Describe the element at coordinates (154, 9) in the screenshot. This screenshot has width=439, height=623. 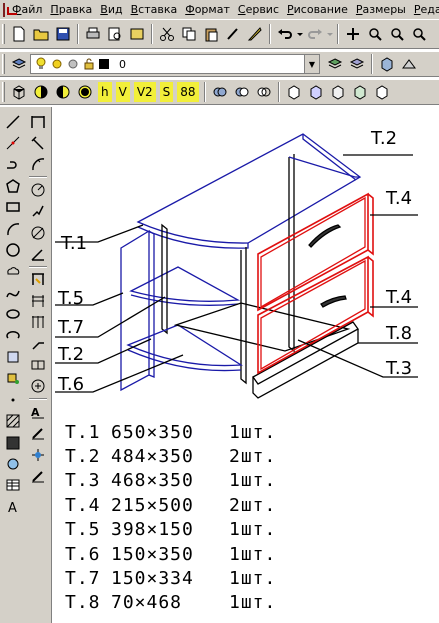
I see `menu-insert: Вставка` at that location.